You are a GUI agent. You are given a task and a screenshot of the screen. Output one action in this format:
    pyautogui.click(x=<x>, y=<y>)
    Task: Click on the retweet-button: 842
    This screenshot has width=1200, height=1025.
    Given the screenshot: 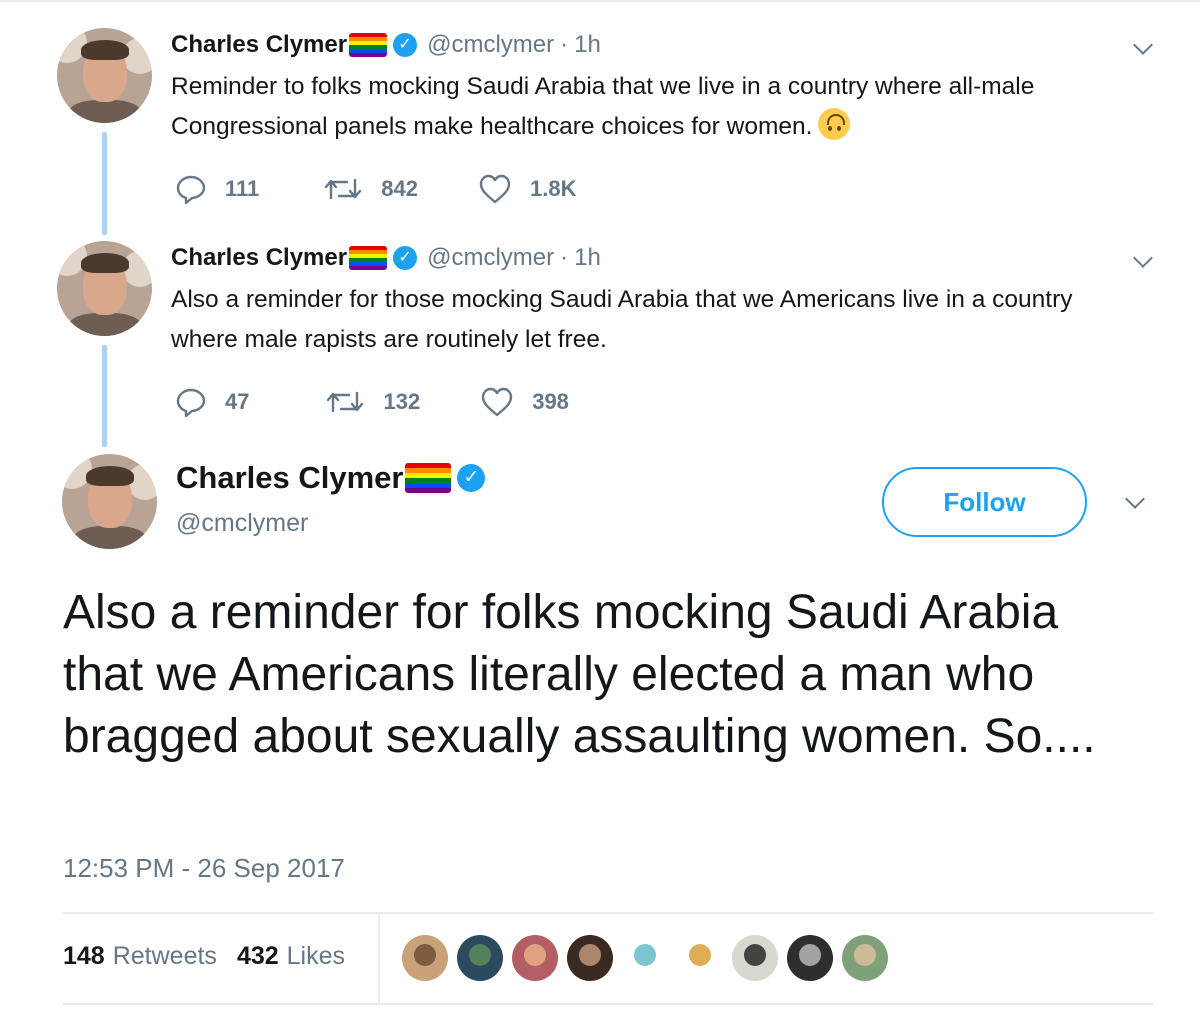 What is the action you would take?
    pyautogui.click(x=370, y=189)
    